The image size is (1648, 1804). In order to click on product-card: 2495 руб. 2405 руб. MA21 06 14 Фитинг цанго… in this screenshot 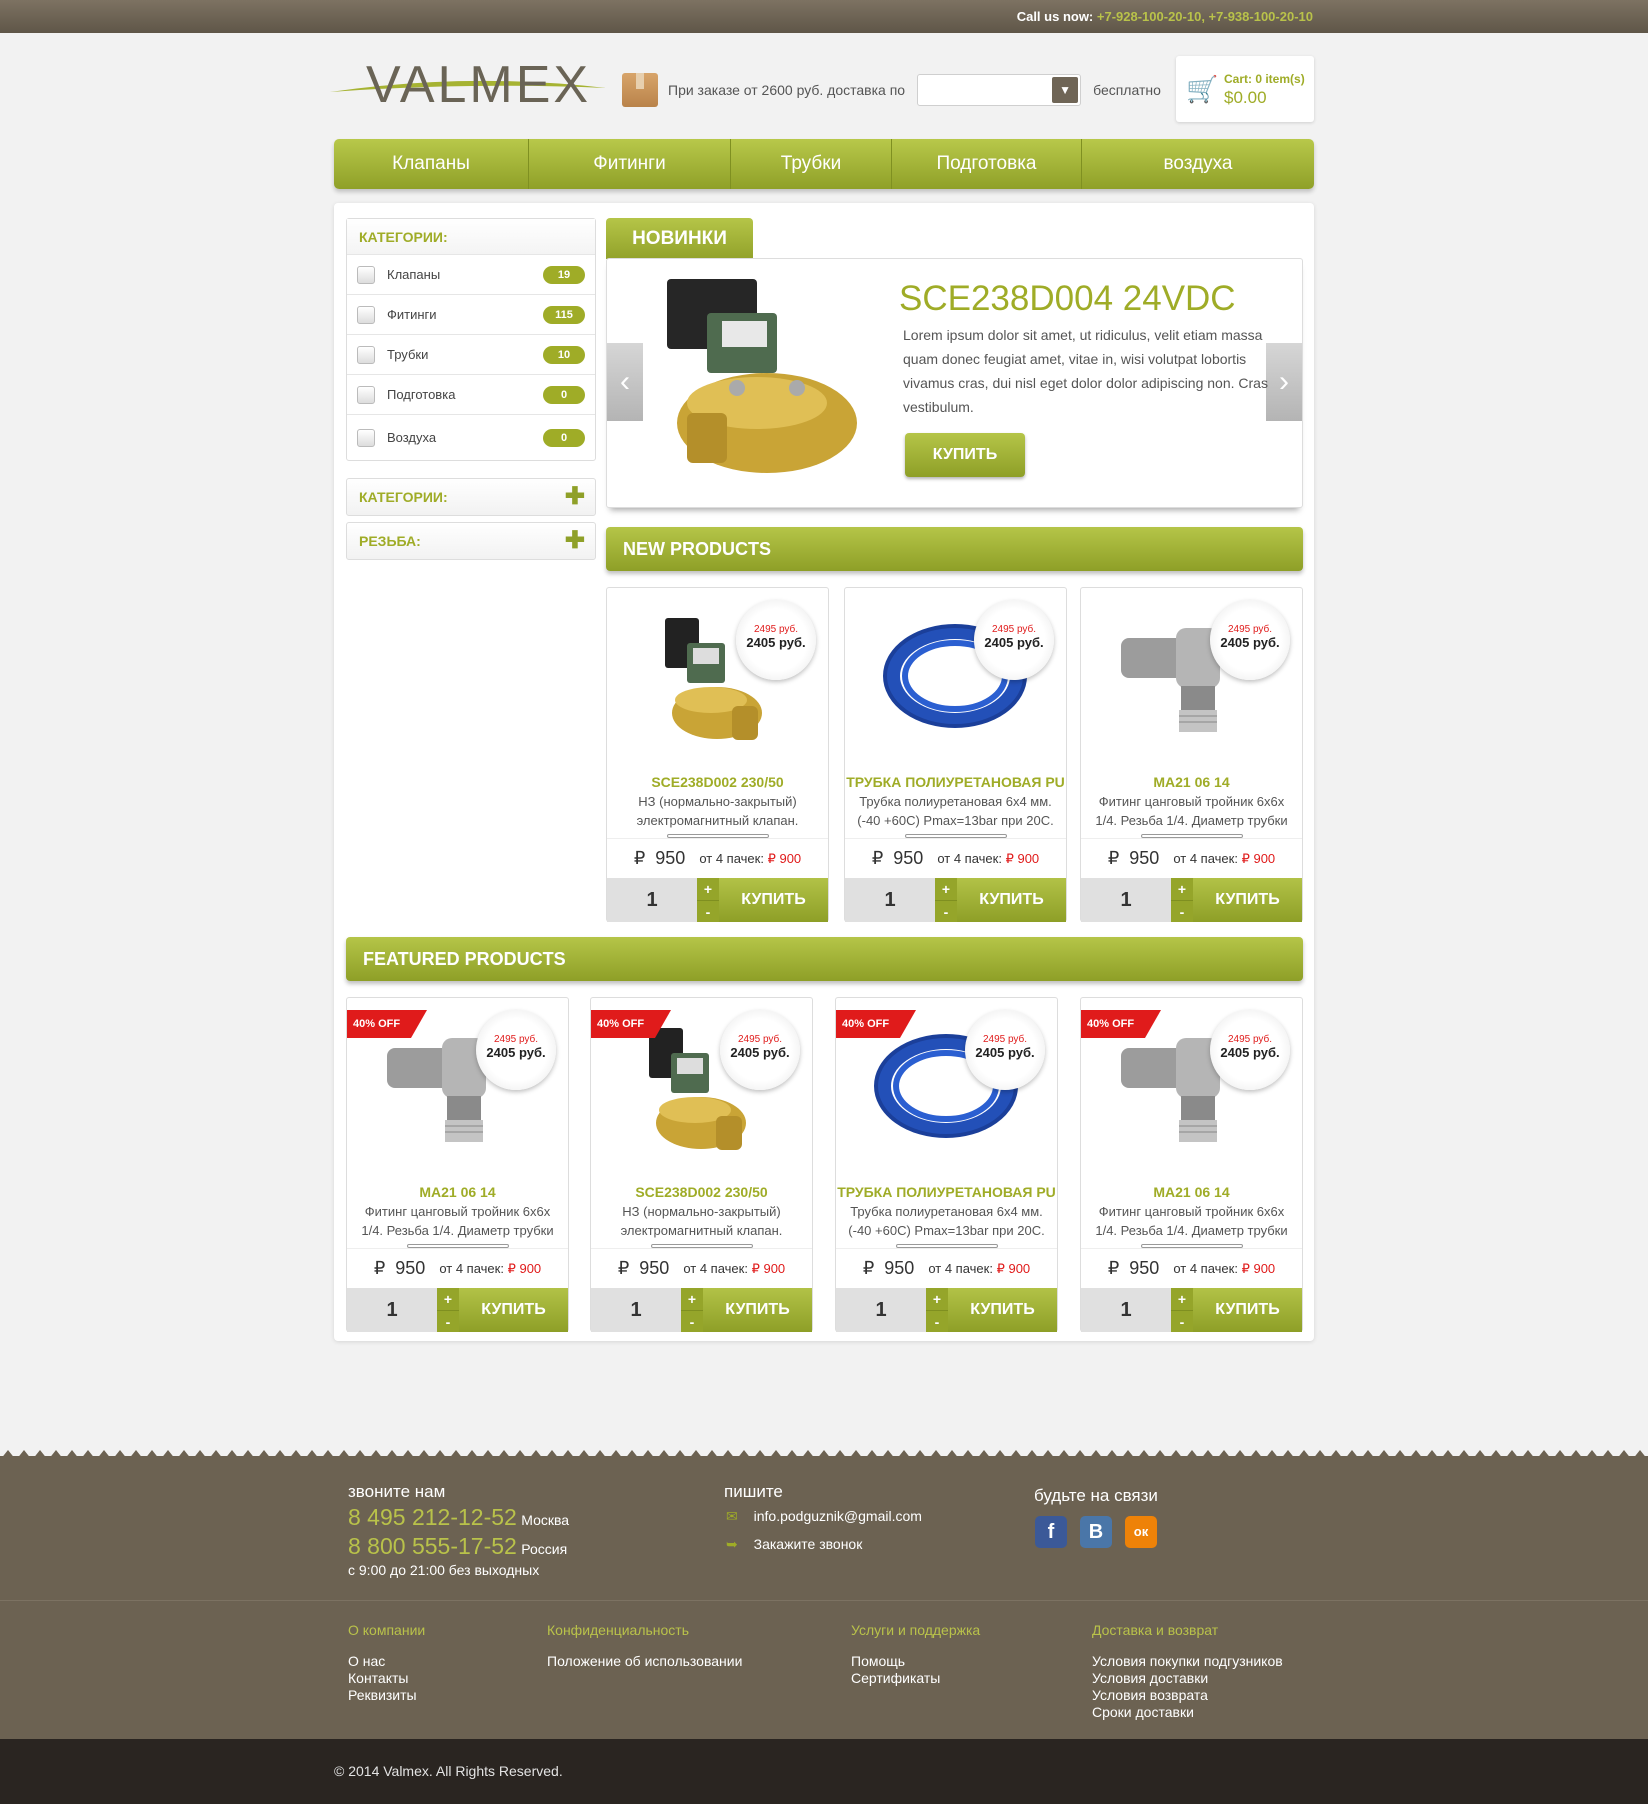, I will do `click(1191, 754)`.